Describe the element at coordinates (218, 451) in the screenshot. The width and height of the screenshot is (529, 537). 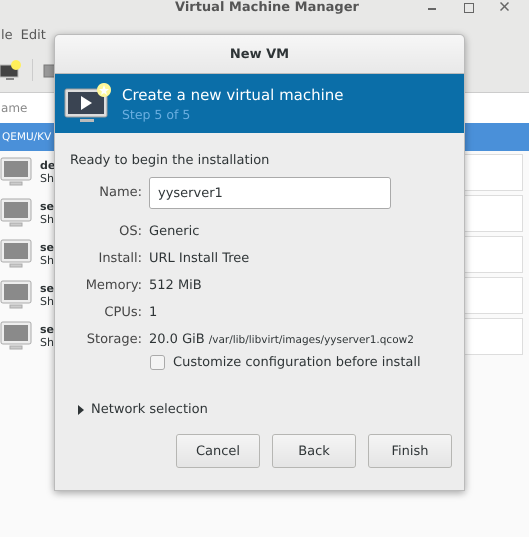
I see `dialog-button: Cancel` at that location.